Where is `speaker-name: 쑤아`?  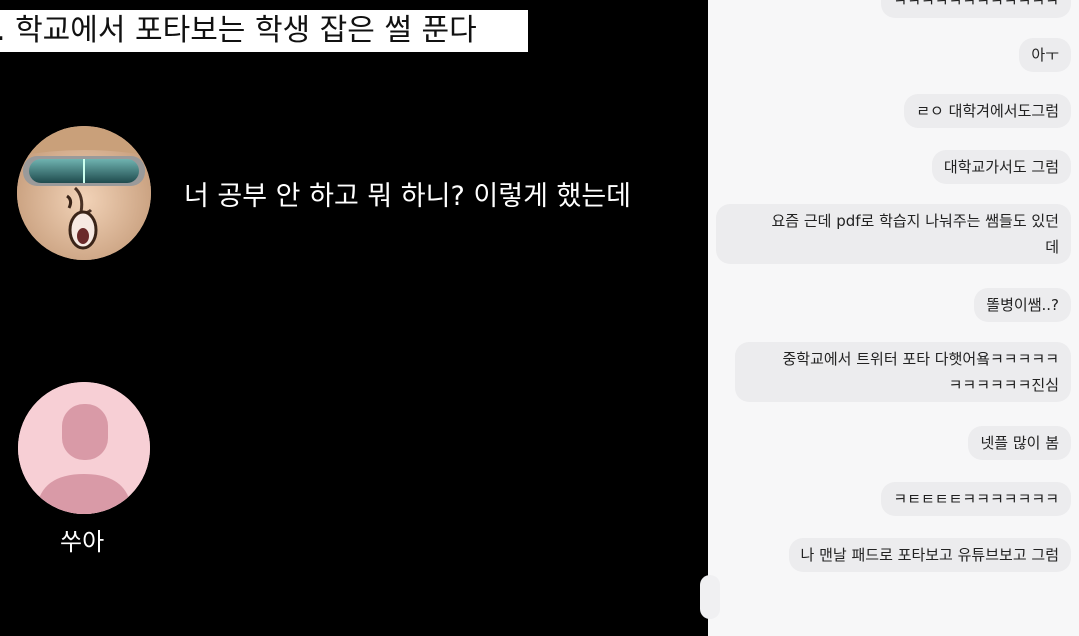
speaker-name: 쑤아 is located at coordinates (82, 542).